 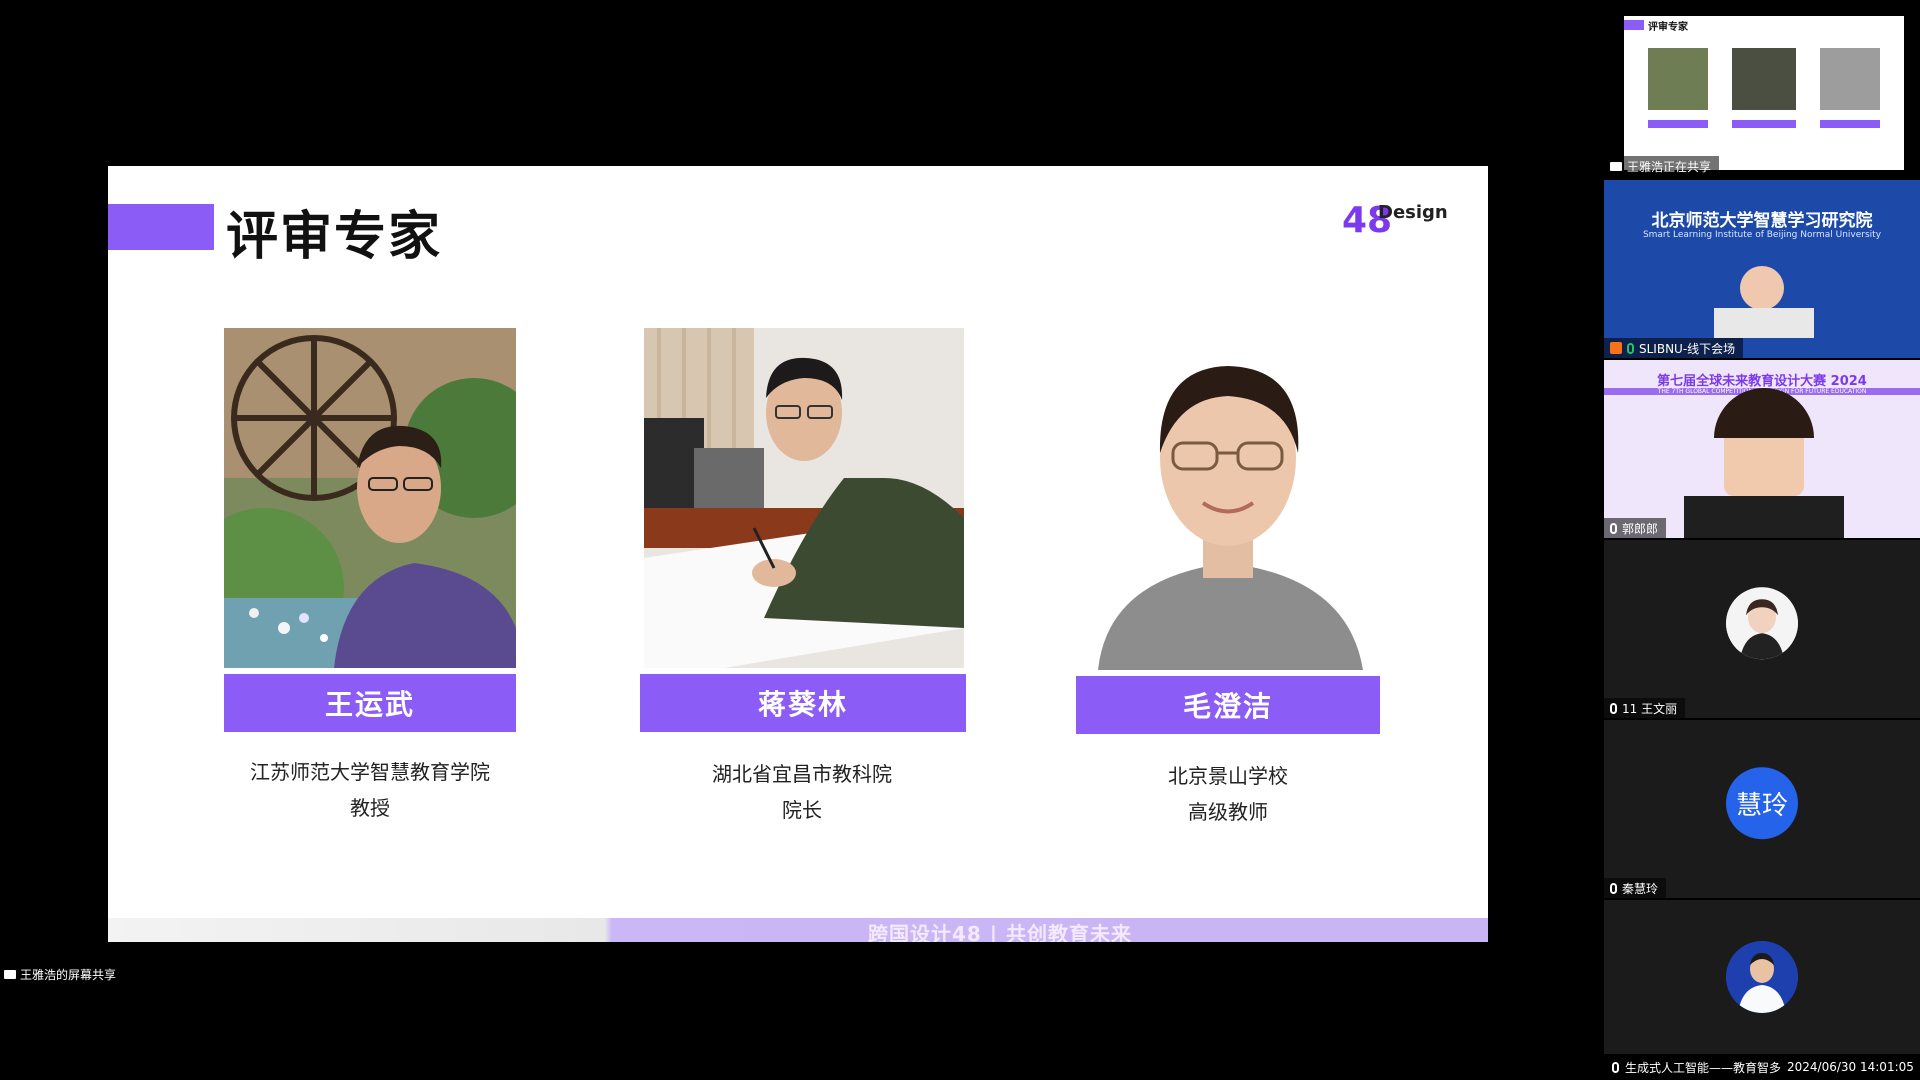 I want to click on footer-slogan: 跨国设计48 | 共创教育未来, so click(x=1000, y=932).